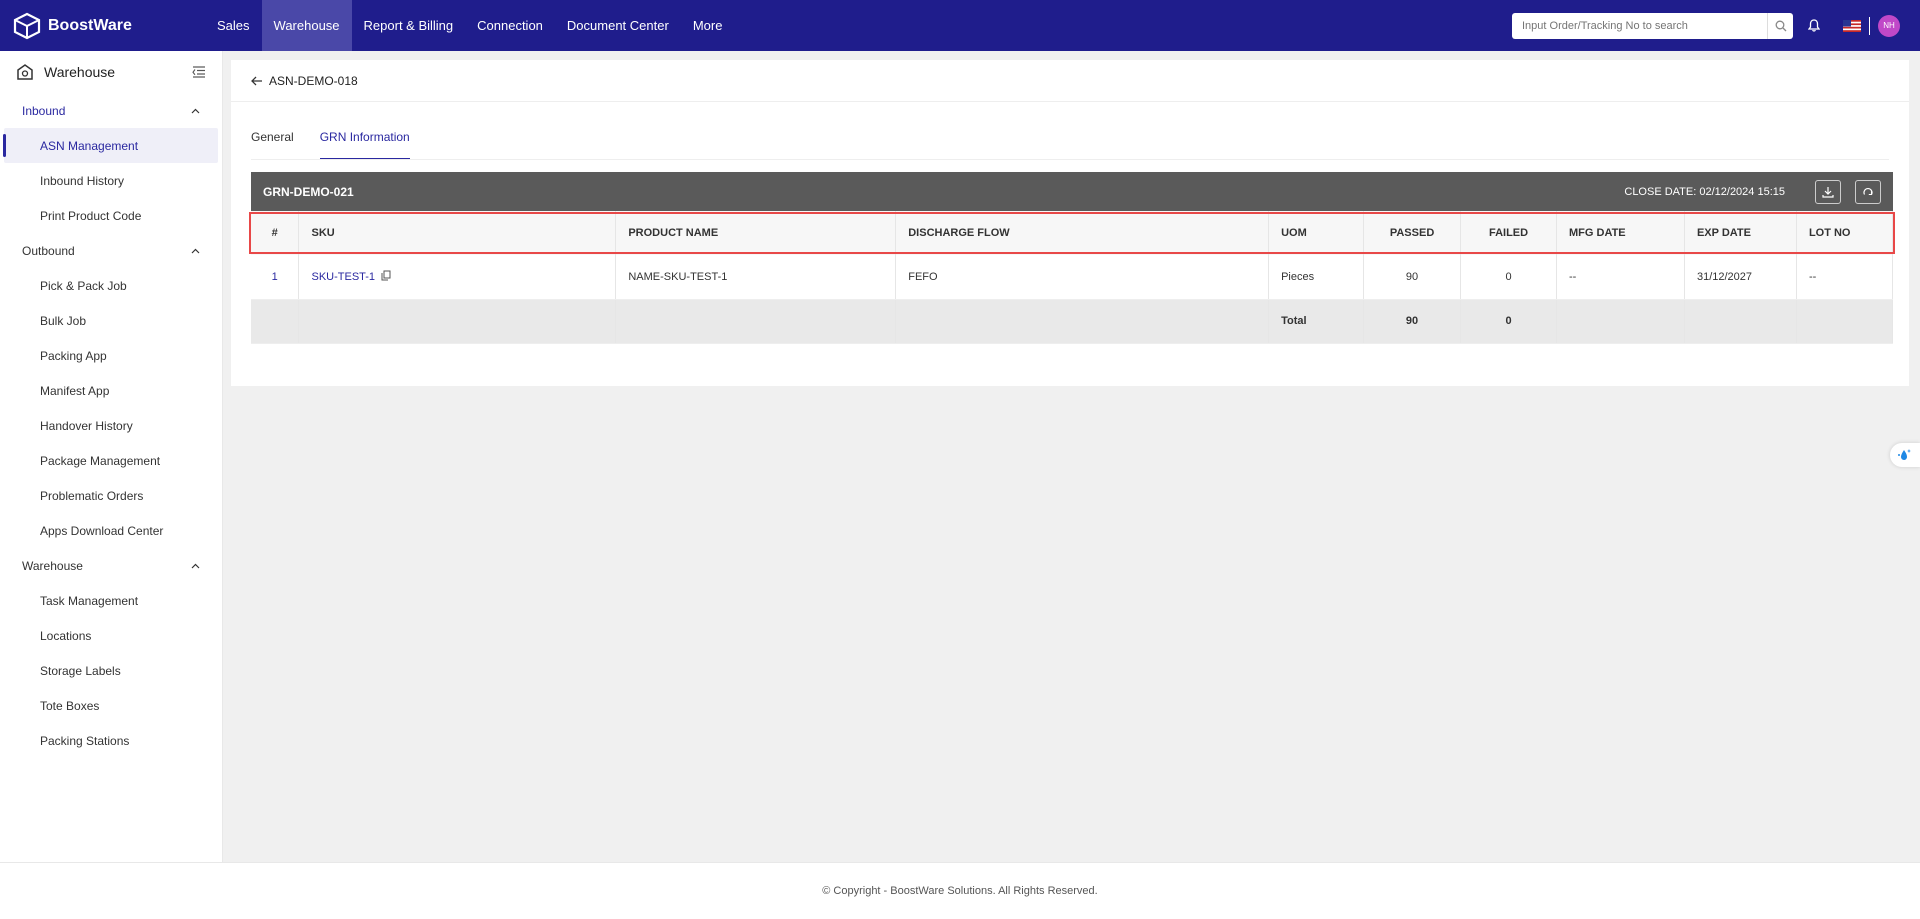  Describe the element at coordinates (111, 530) in the screenshot. I see `sidebar-item-apps-download-center: Apps Download Center` at that location.